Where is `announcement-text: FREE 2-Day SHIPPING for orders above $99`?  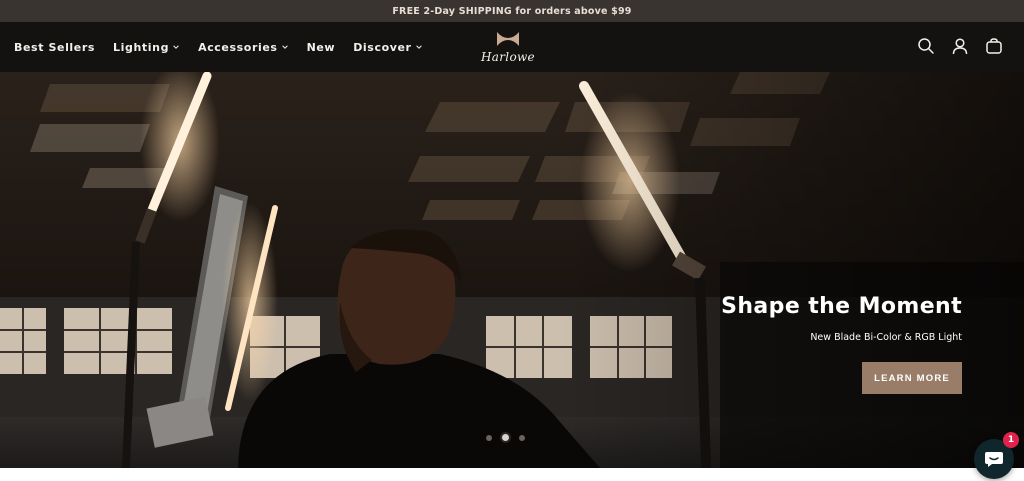
announcement-text: FREE 2-Day SHIPPING for orders above $99 is located at coordinates (512, 11).